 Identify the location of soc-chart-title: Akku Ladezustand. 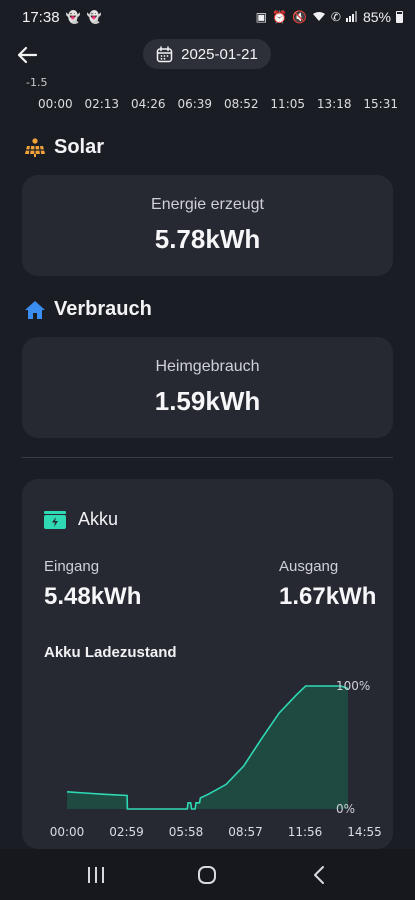
(110, 652).